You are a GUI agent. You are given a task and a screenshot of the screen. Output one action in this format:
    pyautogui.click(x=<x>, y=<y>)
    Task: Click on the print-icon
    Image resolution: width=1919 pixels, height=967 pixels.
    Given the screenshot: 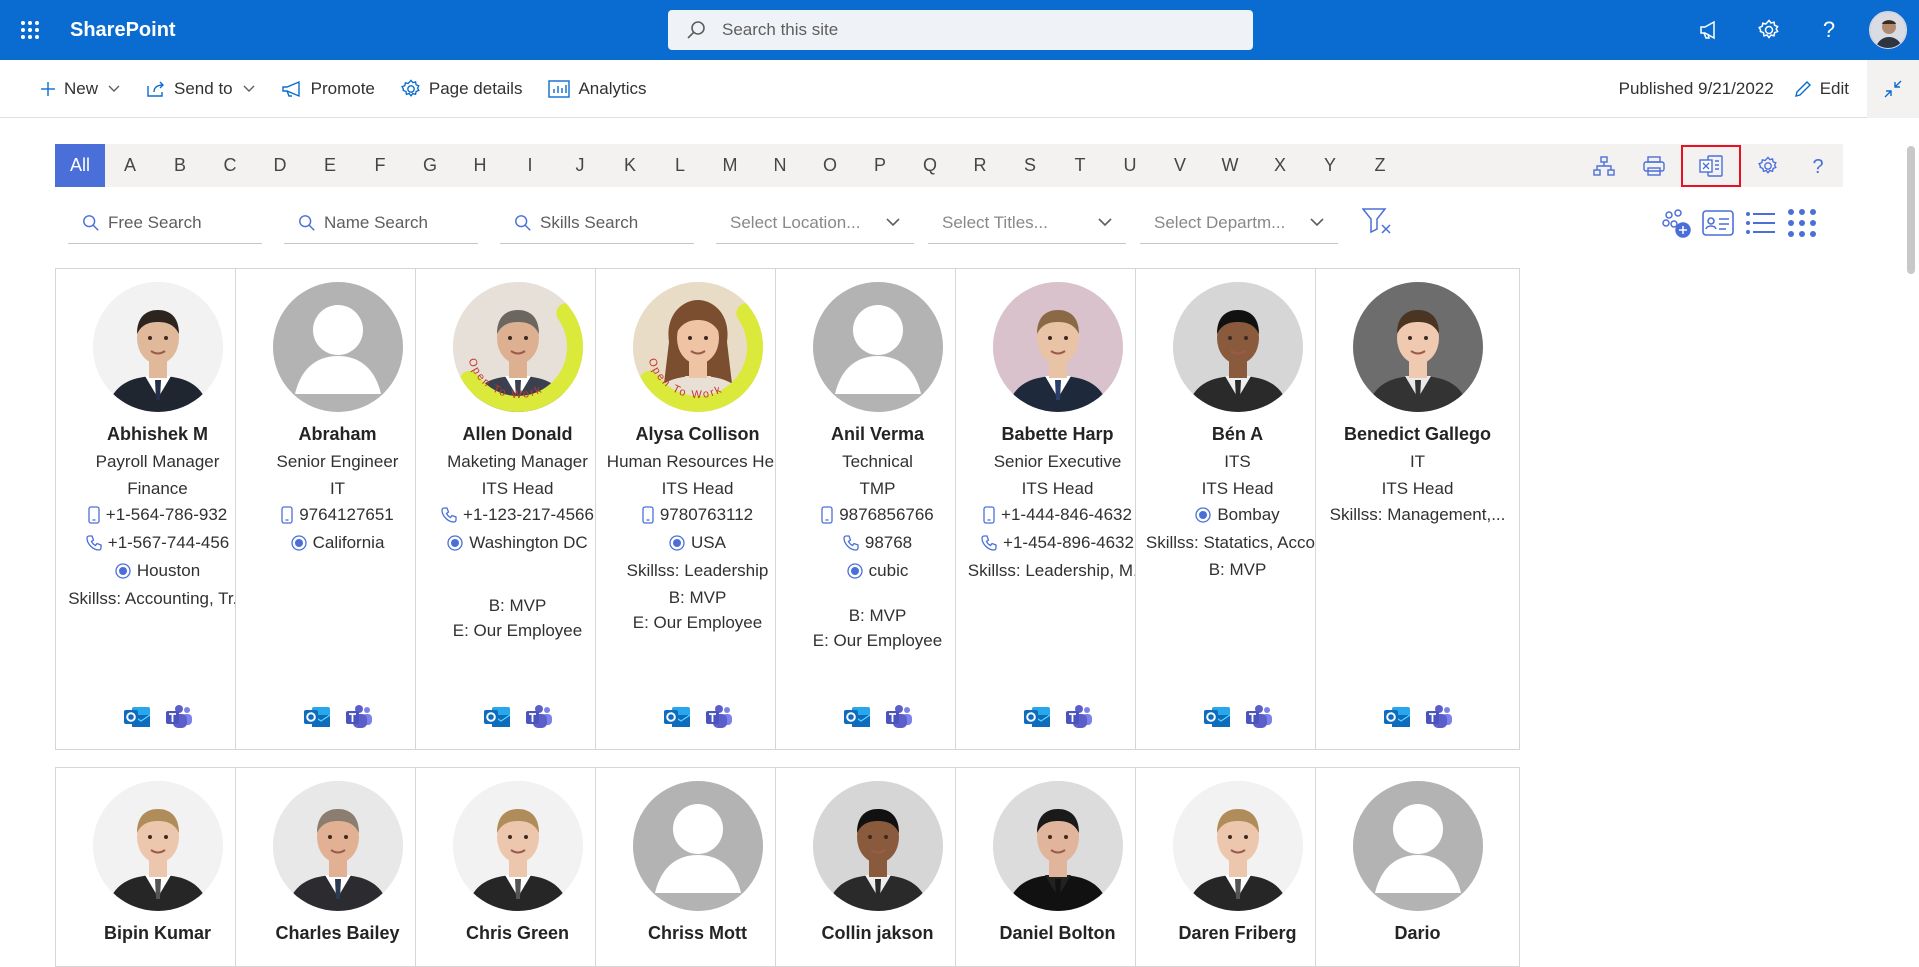 What is the action you would take?
    pyautogui.click(x=1654, y=165)
    